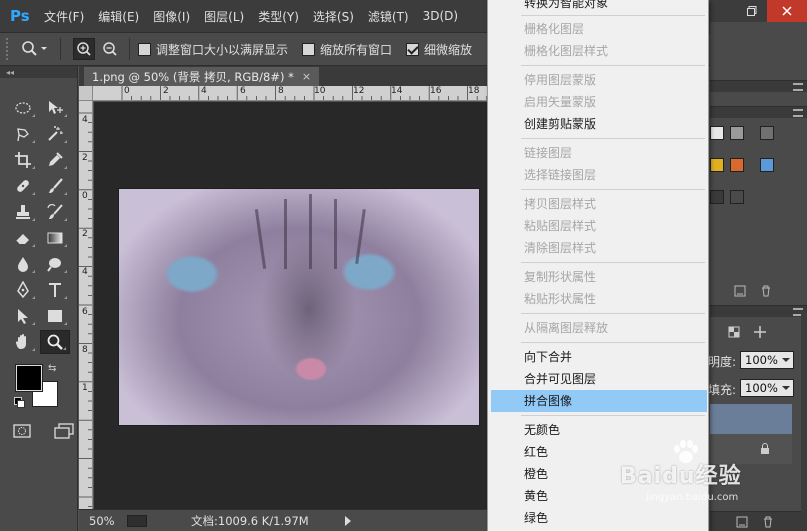  What do you see at coordinates (599, 430) in the screenshot?
I see `menu-item-no-color: 无颜色` at bounding box center [599, 430].